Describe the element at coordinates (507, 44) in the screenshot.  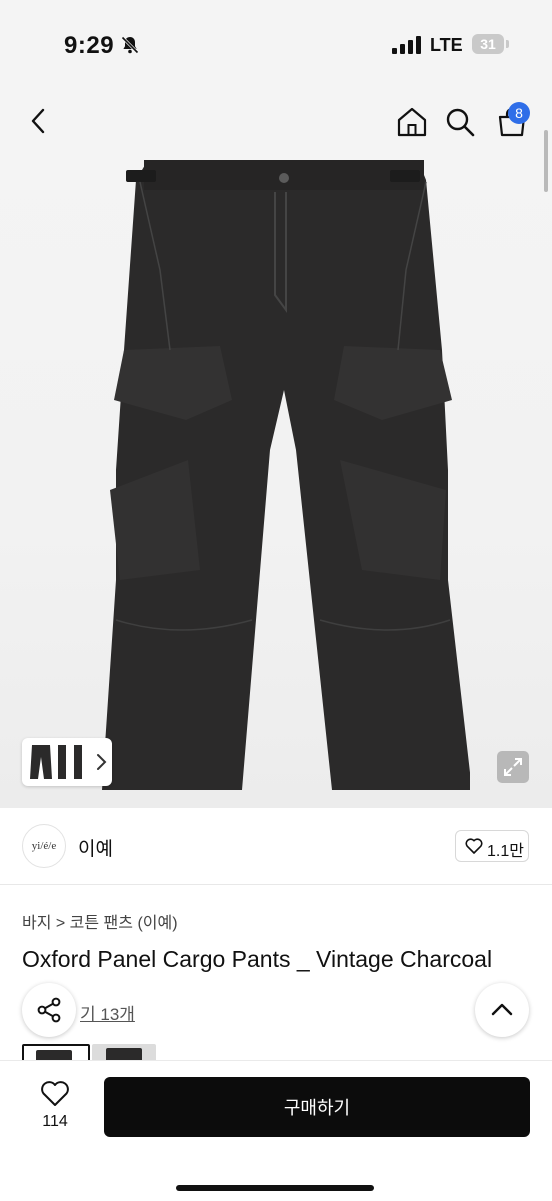
I see `battery-tip` at that location.